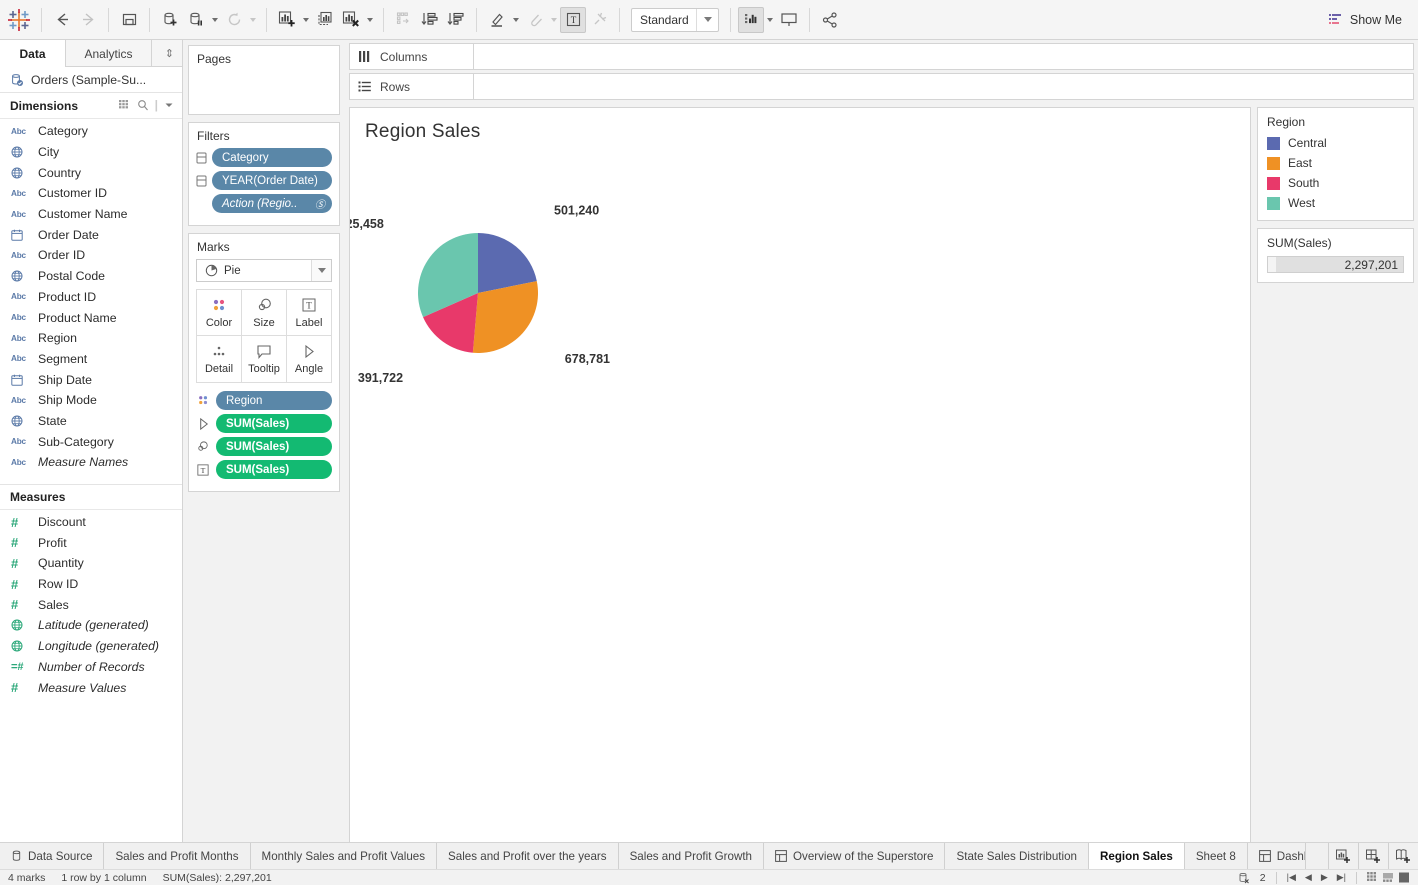  I want to click on sort-ascending-button, so click(430, 20).